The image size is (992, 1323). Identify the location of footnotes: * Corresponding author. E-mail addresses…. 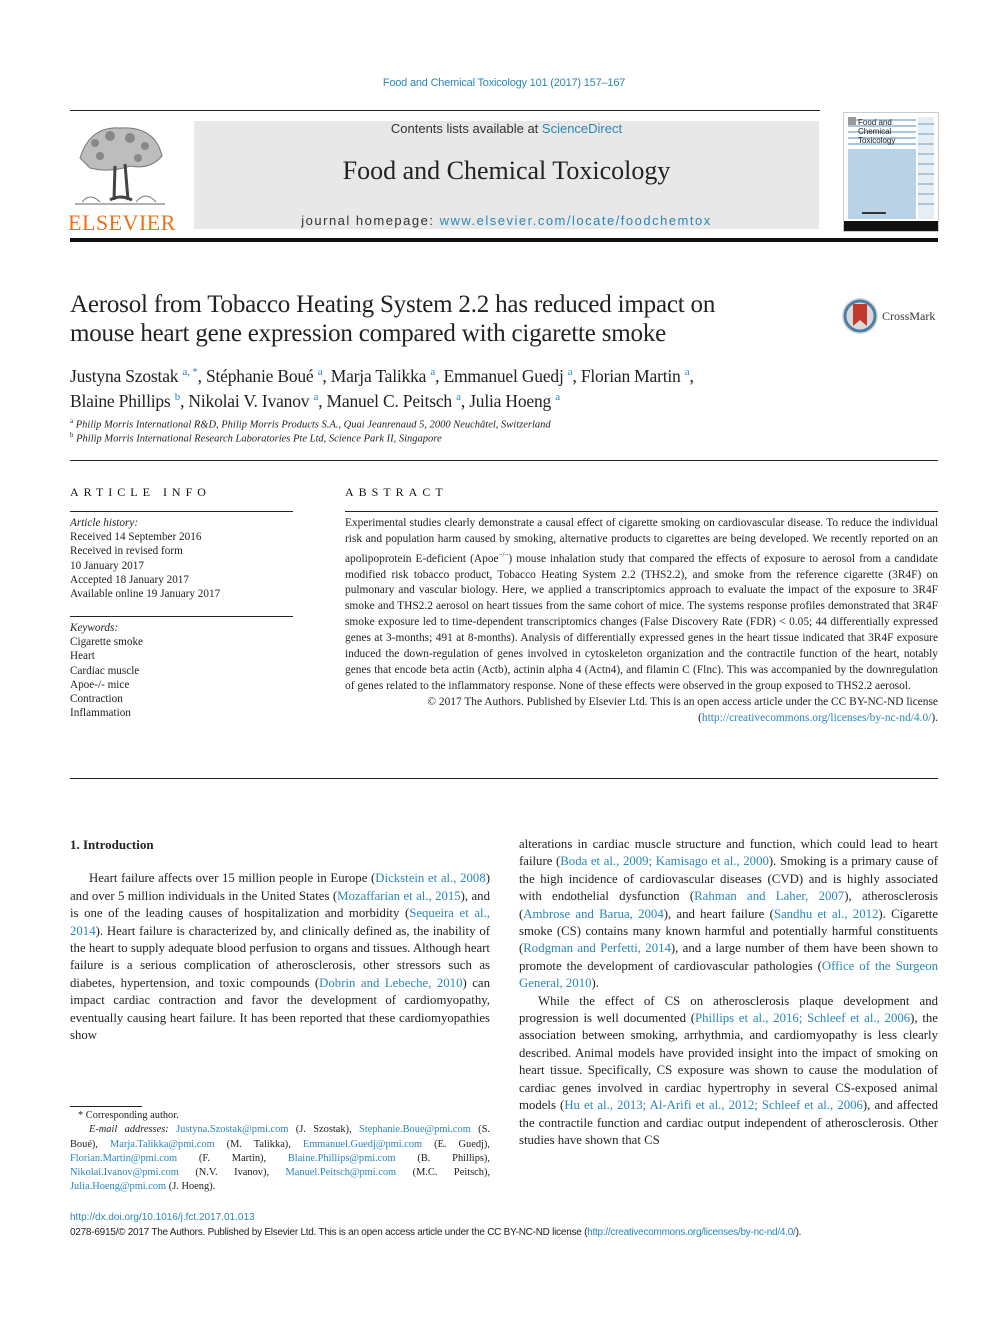
(280, 1152).